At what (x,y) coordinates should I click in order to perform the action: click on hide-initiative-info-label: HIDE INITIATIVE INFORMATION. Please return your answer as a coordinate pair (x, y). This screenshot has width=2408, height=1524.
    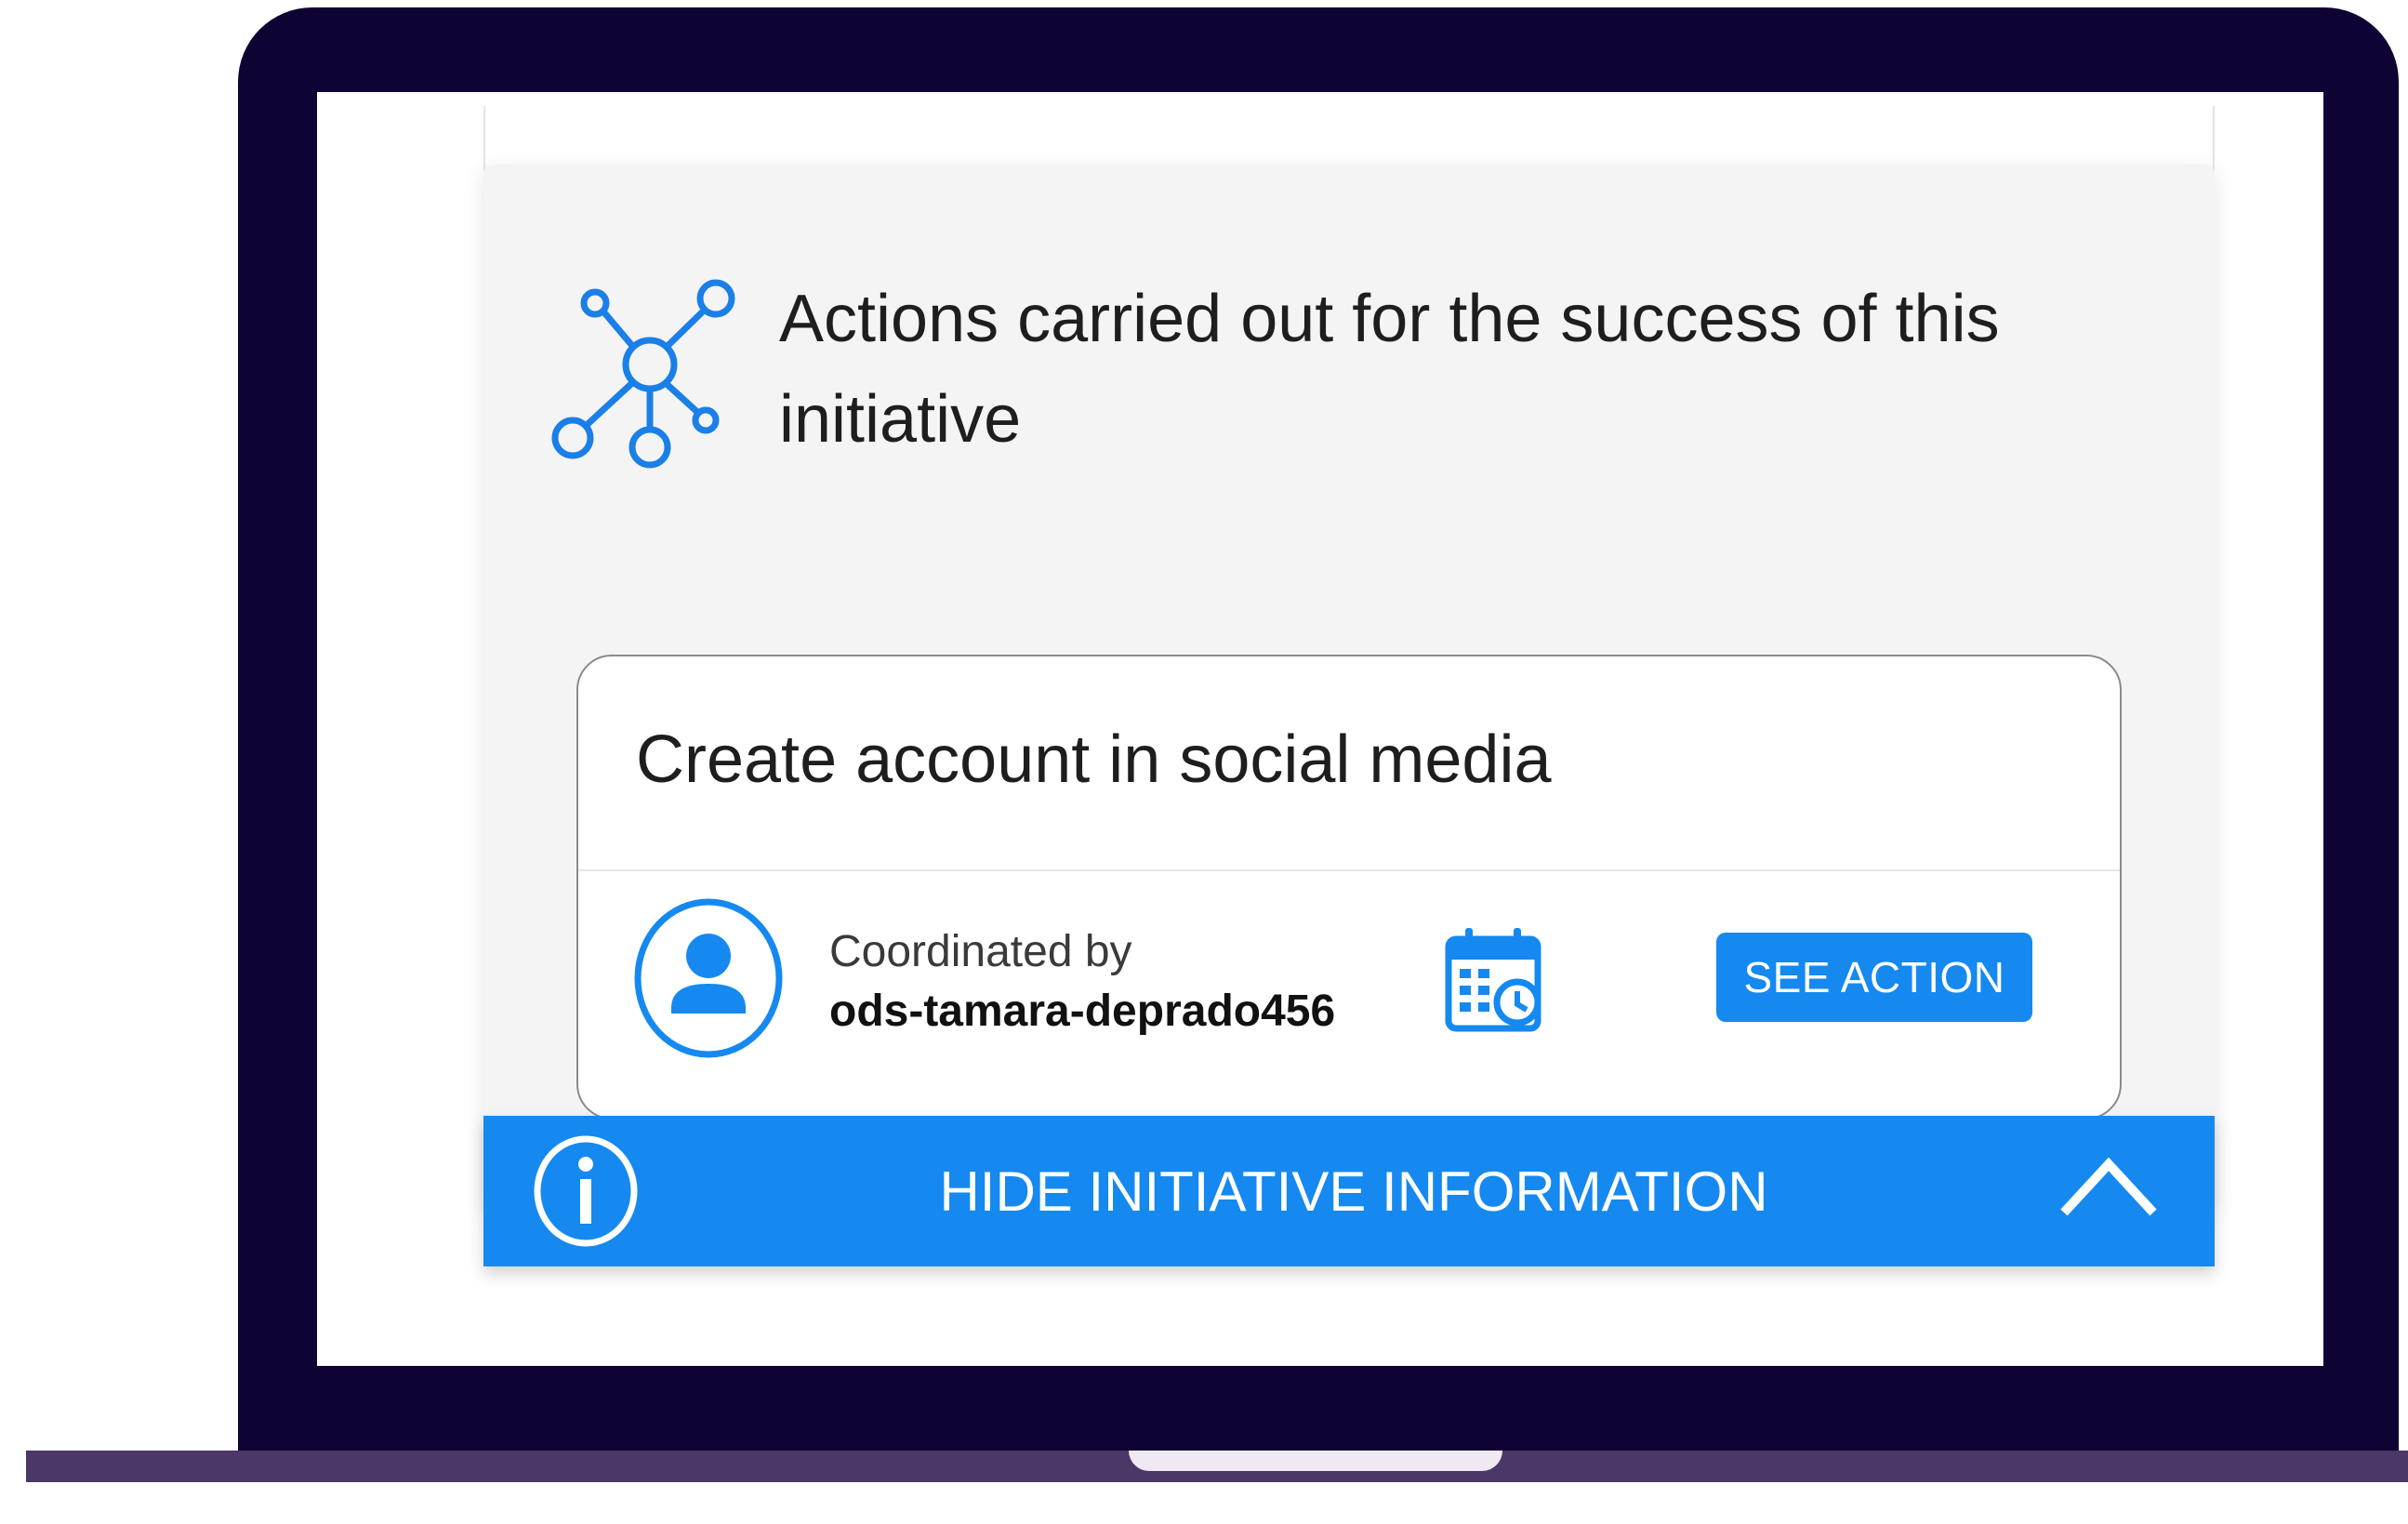
    Looking at the image, I should click on (1353, 1191).